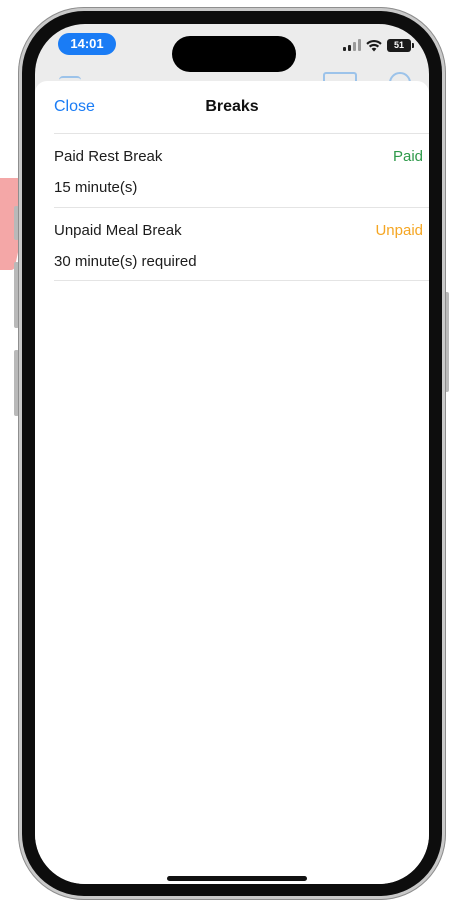 The width and height of the screenshot is (462, 904). I want to click on break-row-paid-rest: Paid Rest Break 15 minute(s) Paid, so click(238, 170).